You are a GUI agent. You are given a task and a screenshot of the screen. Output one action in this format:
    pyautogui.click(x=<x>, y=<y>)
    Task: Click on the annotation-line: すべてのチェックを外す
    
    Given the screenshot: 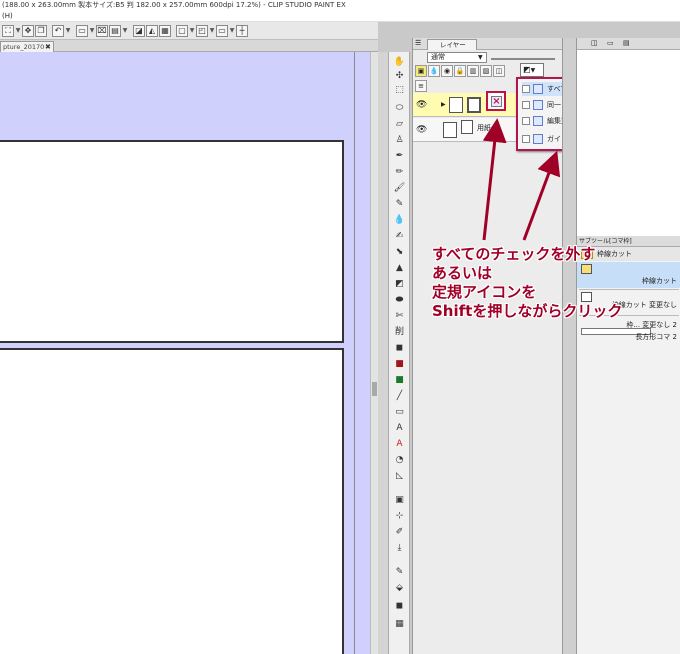 What is the action you would take?
    pyautogui.click(x=514, y=254)
    